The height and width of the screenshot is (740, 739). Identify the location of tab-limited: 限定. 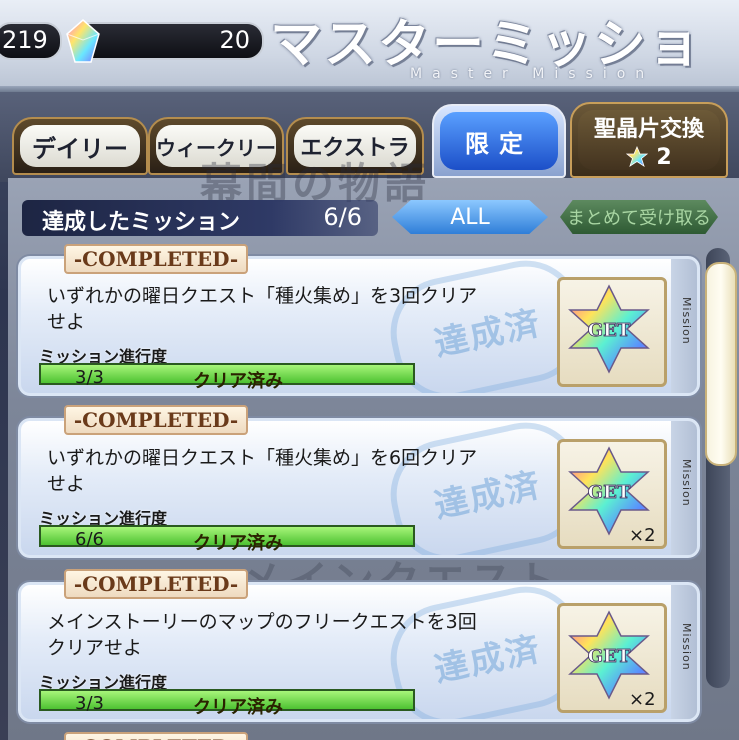
(499, 141).